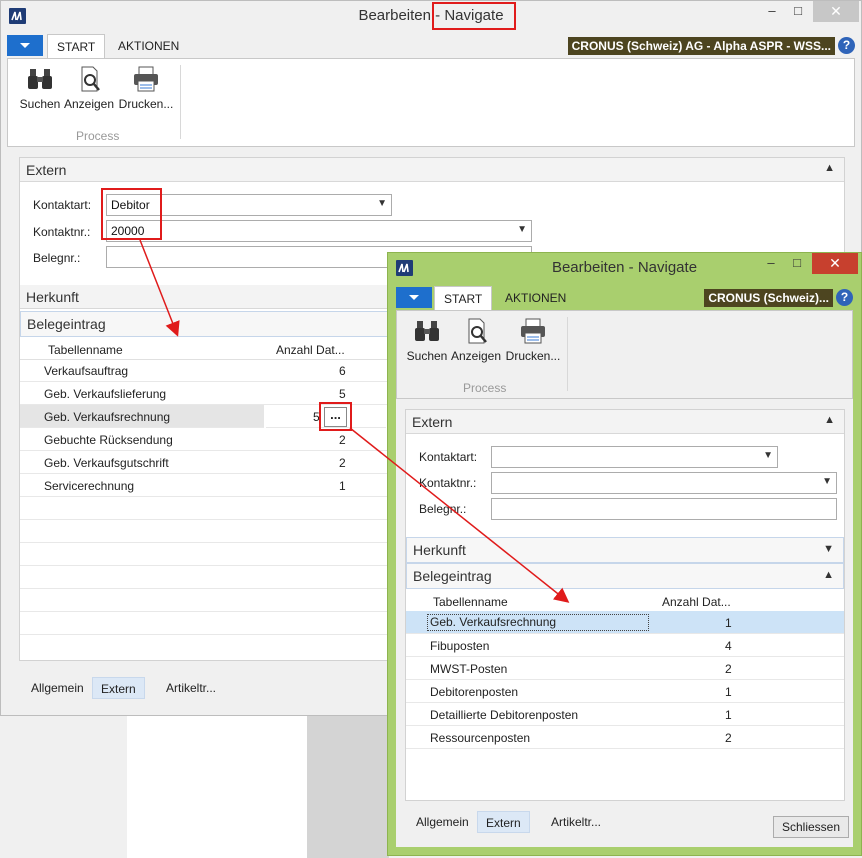  I want to click on table-row: Ressourcenposten 2, so click(625, 737).